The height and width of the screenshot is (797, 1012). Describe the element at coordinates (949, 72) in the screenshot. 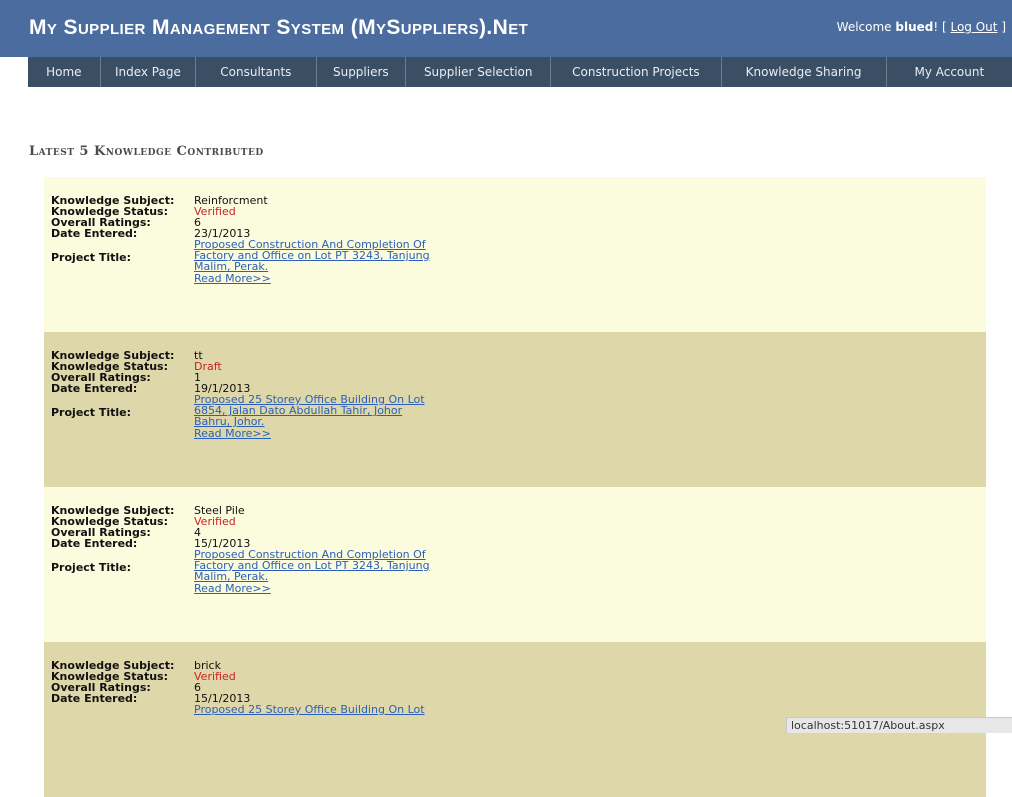

I see `menu-item-my-account: My Account` at that location.